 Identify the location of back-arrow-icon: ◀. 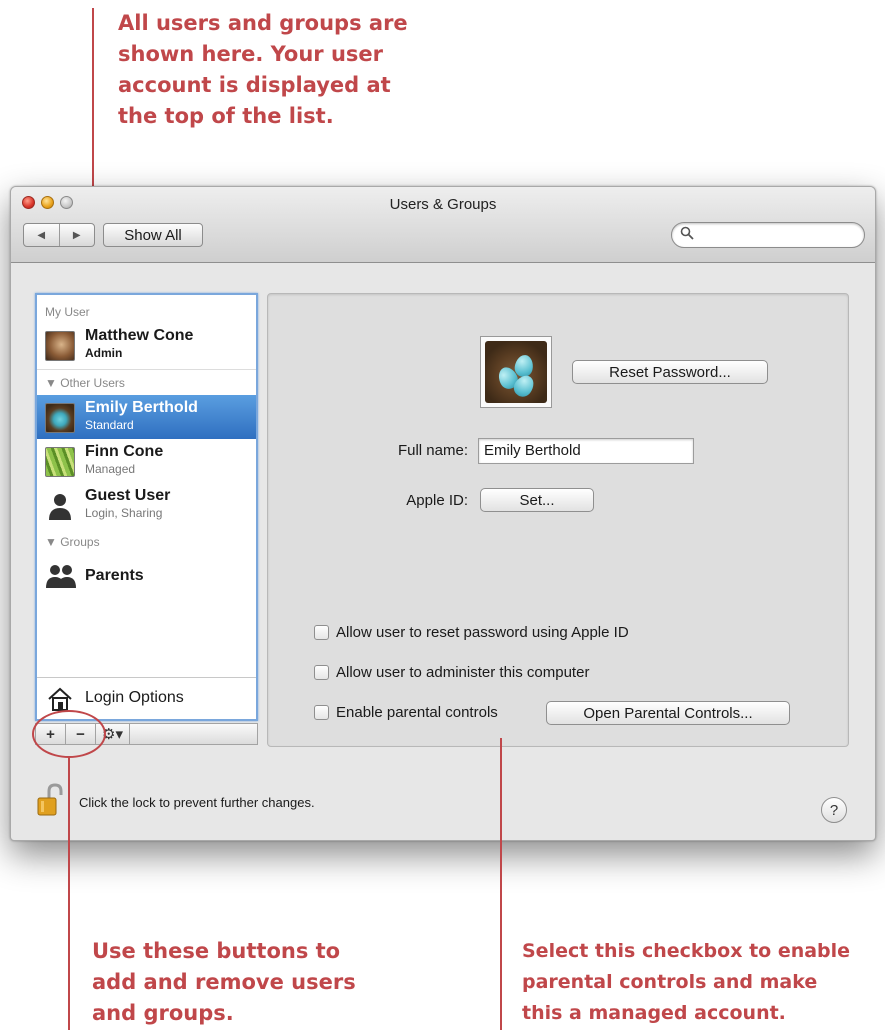
(42, 235).